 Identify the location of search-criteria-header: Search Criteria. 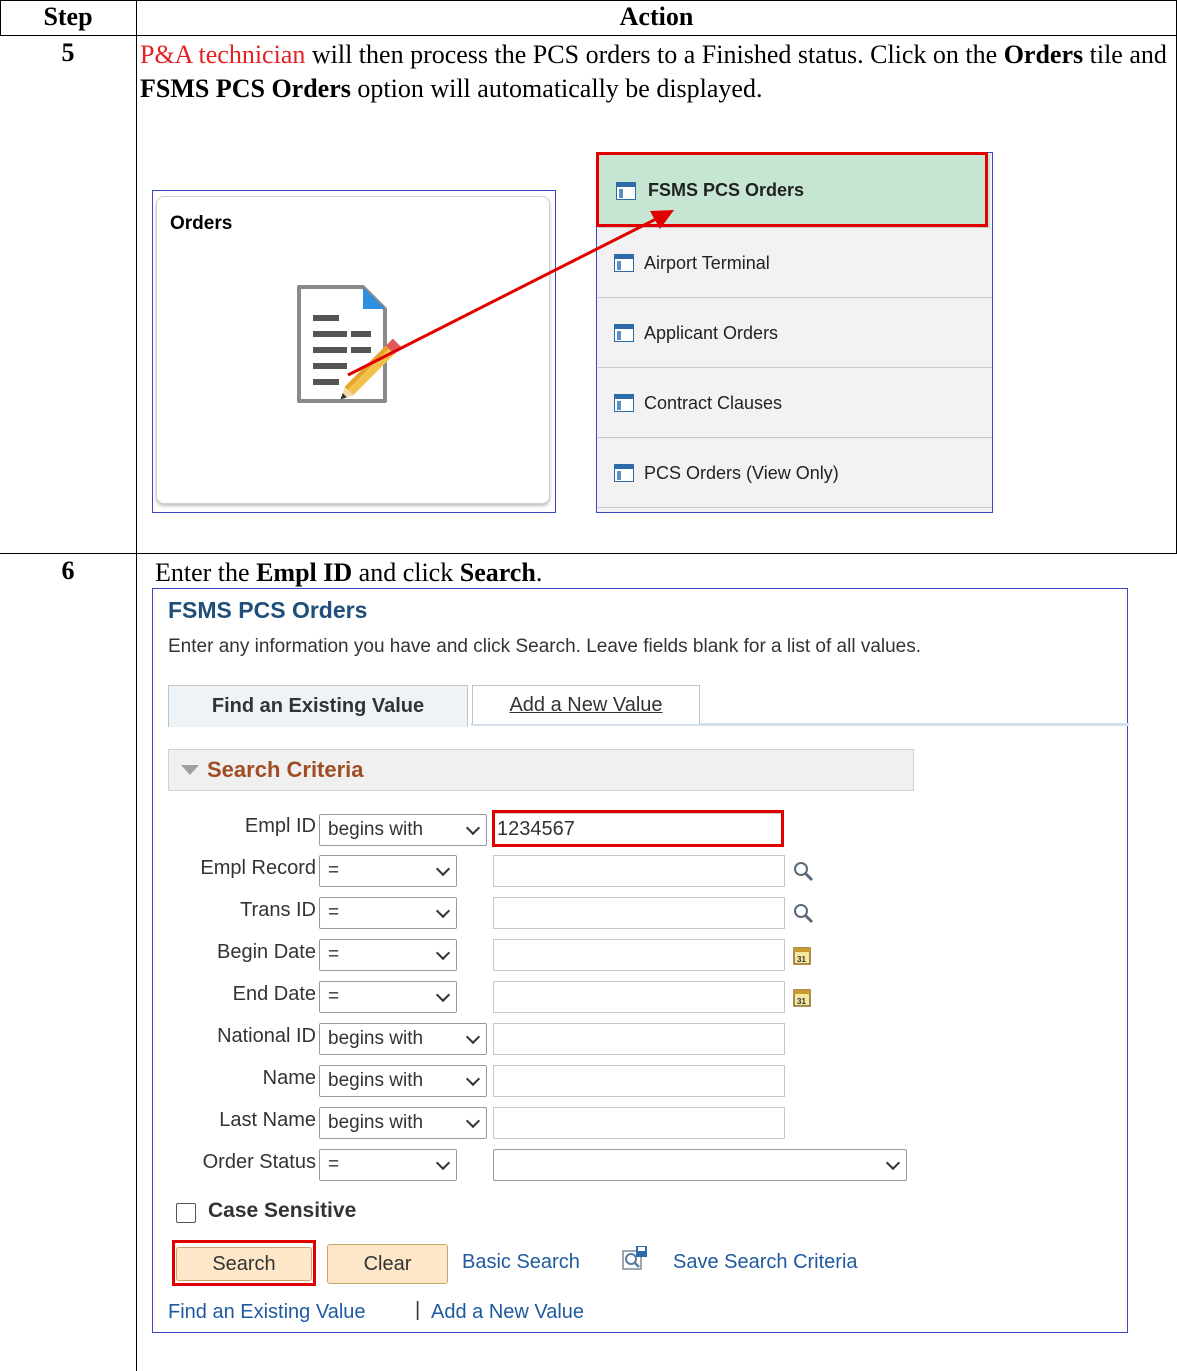
(541, 770).